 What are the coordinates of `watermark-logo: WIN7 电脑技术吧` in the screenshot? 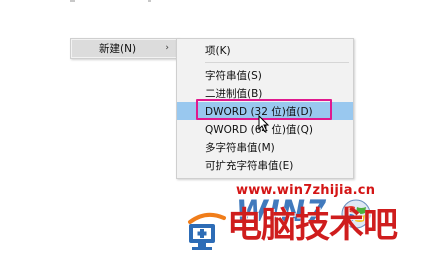 It's located at (309, 227).